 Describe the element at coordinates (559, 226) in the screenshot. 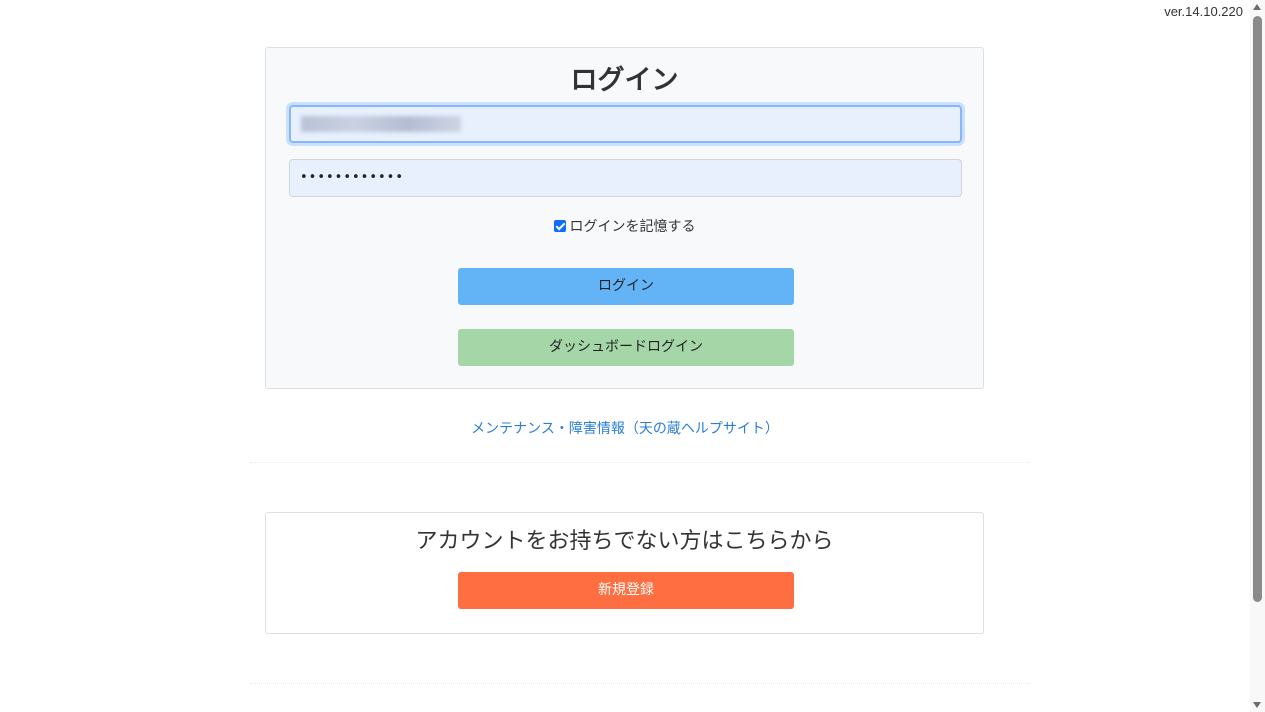

I see `remember-checkbox` at that location.